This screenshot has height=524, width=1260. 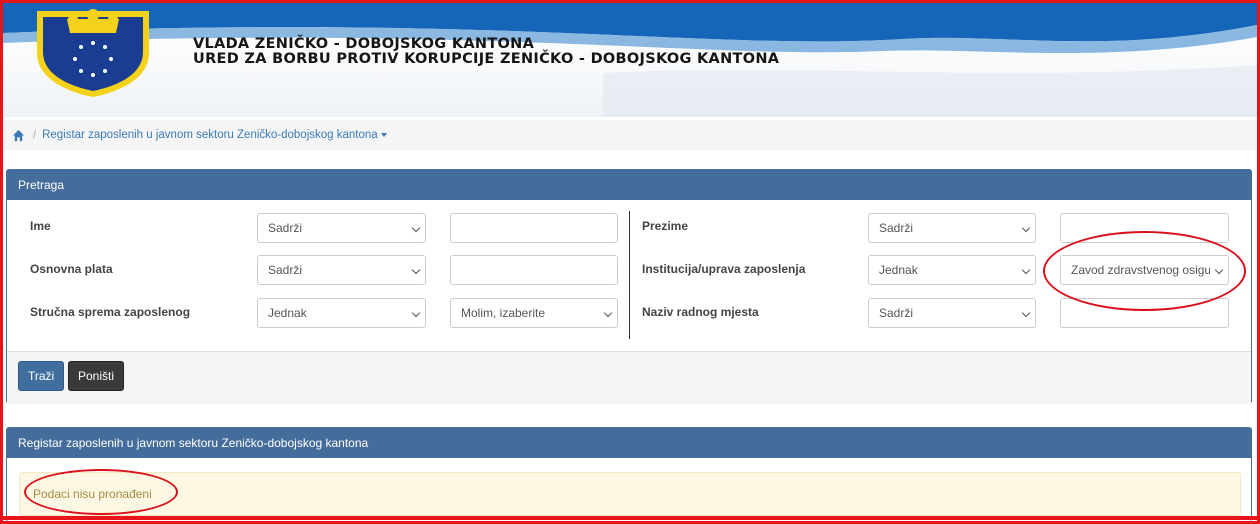 What do you see at coordinates (18, 135) in the screenshot?
I see `home-icon` at bounding box center [18, 135].